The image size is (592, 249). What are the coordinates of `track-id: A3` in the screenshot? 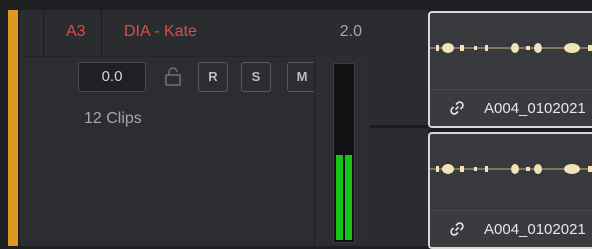 It's located at (76, 31).